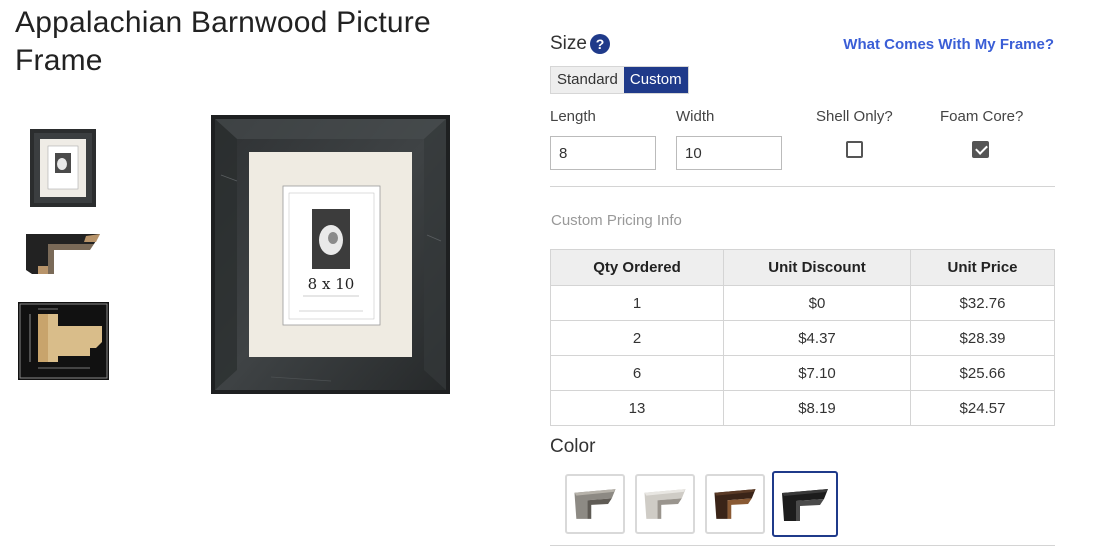 The height and width of the screenshot is (554, 1093). I want to click on discount-cell: $0, so click(817, 303).